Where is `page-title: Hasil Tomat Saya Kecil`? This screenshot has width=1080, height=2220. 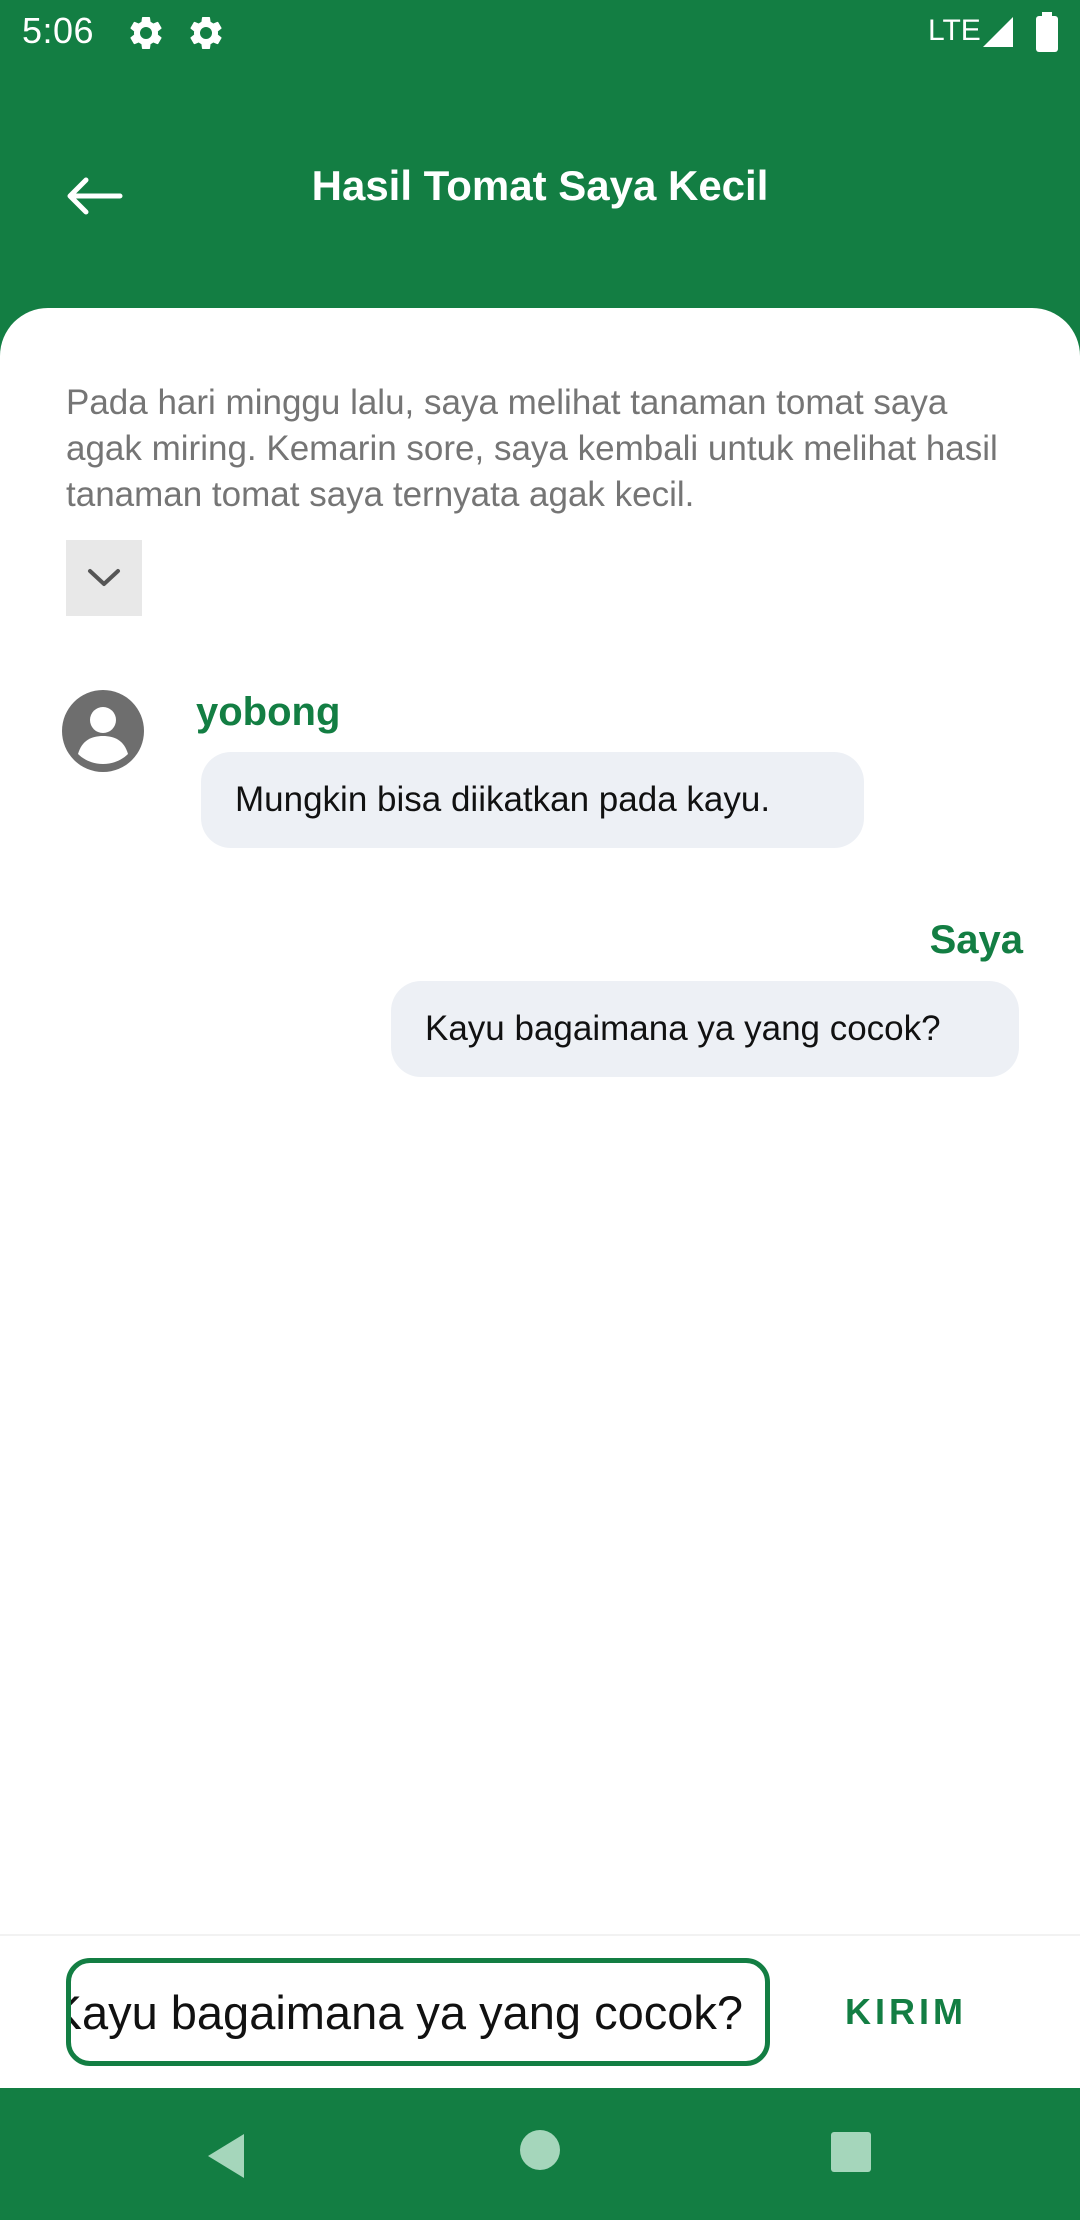
page-title: Hasil Tomat Saya Kecil is located at coordinates (540, 185).